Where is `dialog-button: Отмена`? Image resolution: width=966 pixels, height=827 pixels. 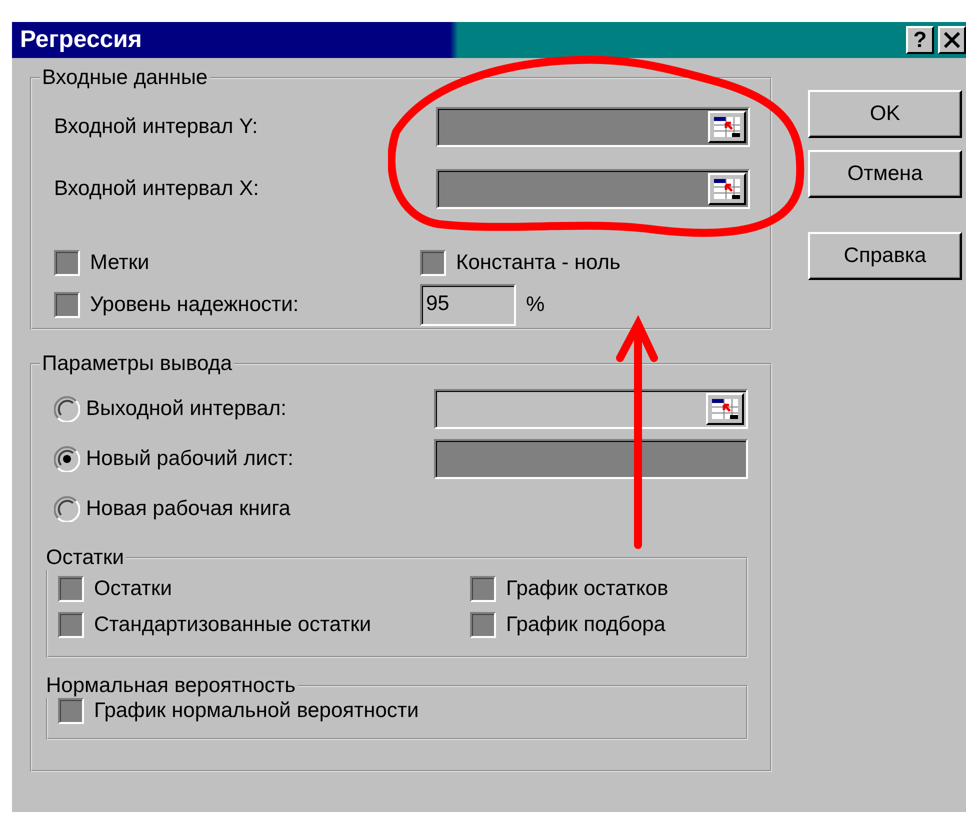
dialog-button: Отмена is located at coordinates (885, 174).